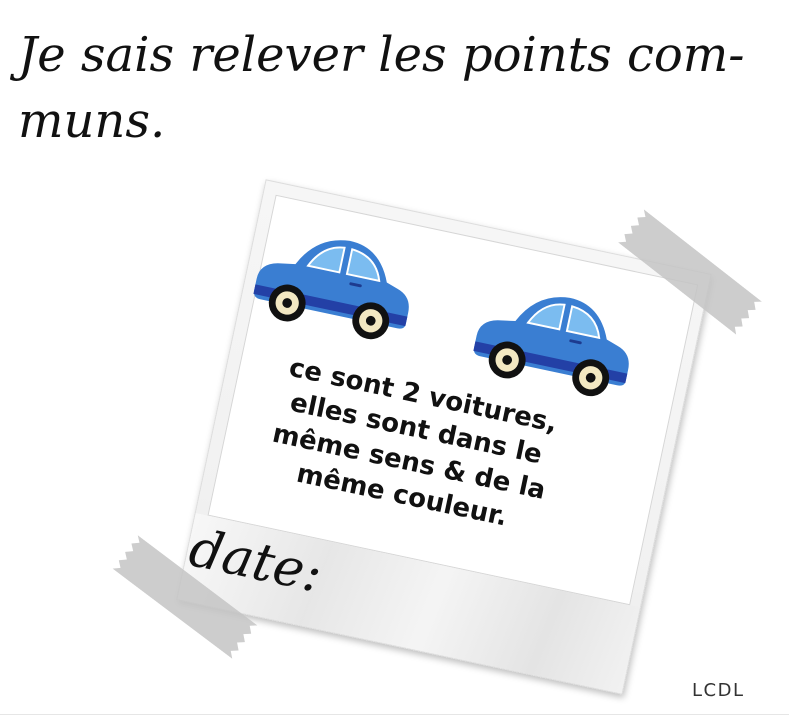 The width and height of the screenshot is (789, 718). What do you see at coordinates (394, 714) in the screenshot?
I see `page-bottom-divider` at bounding box center [394, 714].